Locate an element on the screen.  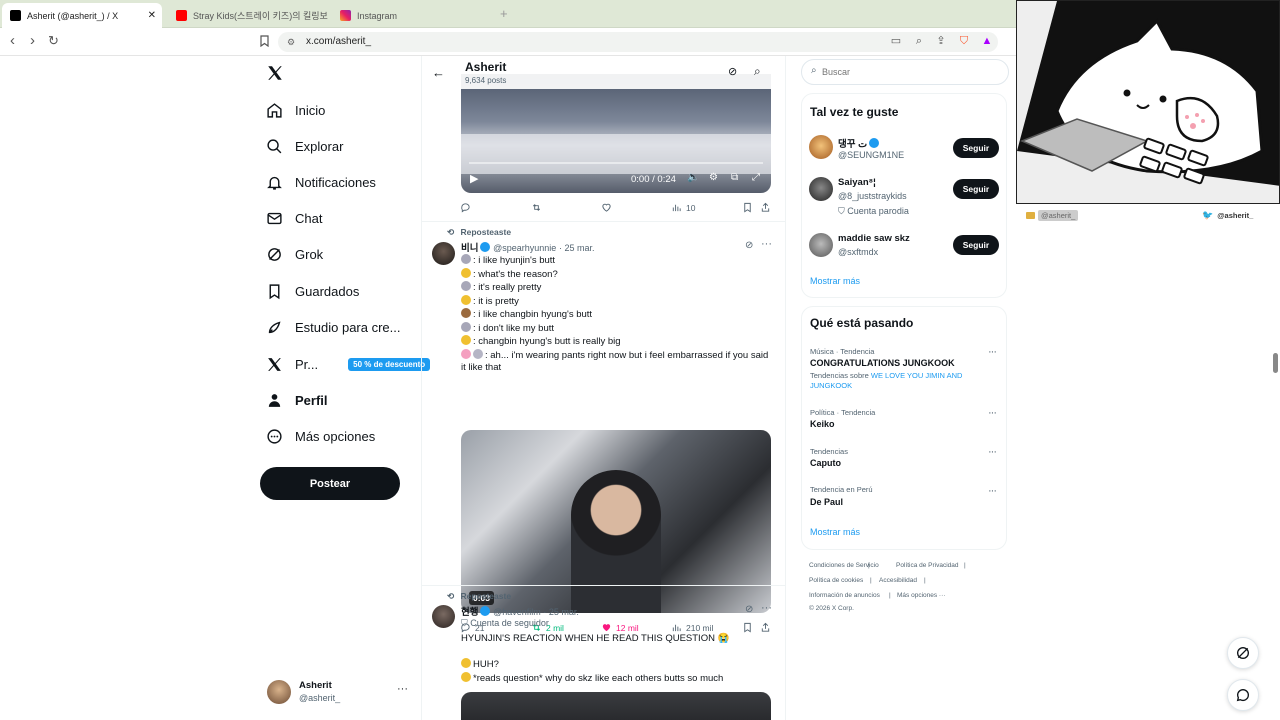
x-logo-icon is located at coordinates (275, 75).